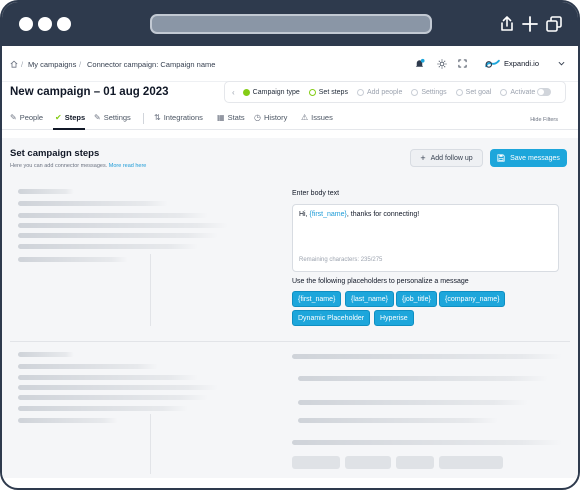 The width and height of the screenshot is (580, 490). I want to click on body-text-label: Enter body text, so click(316, 193).